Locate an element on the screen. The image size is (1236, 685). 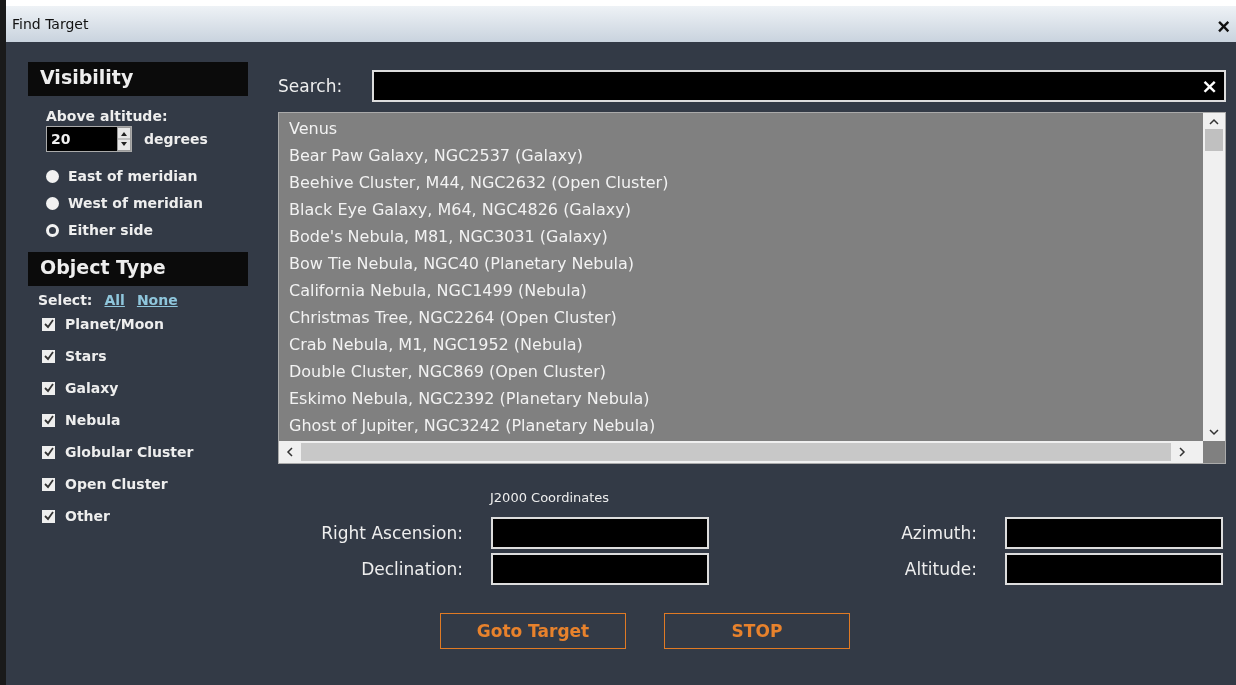
field-label: Altitude: is located at coordinates (940, 569).